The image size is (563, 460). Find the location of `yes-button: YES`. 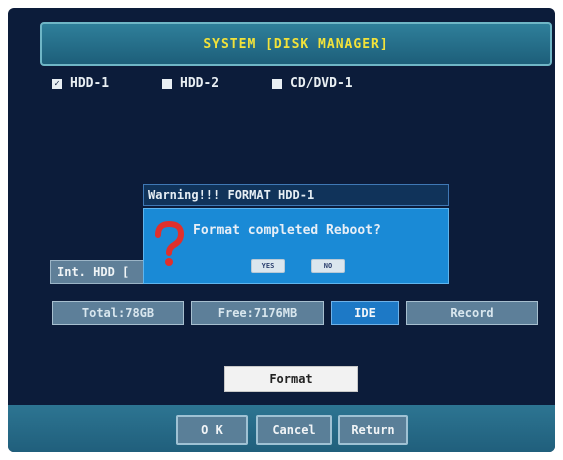

yes-button: YES is located at coordinates (268, 266).